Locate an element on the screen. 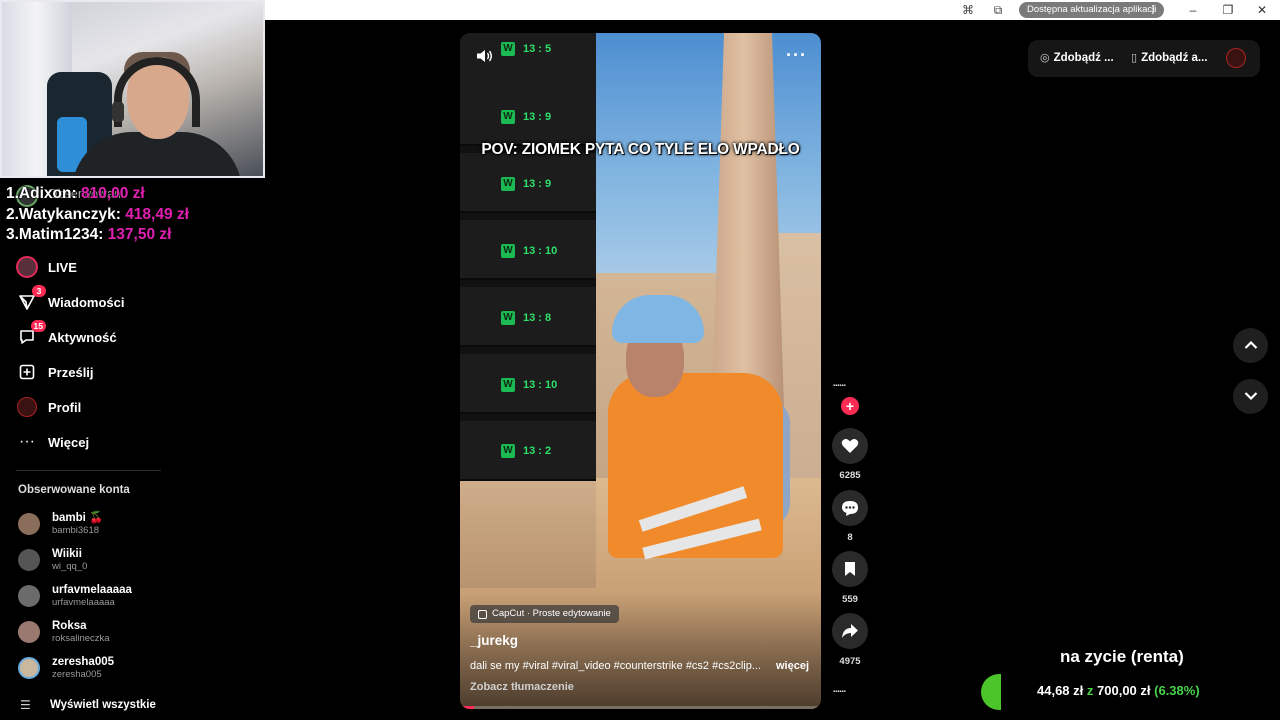 This screenshot has height=720, width=1280. previous-video-button is located at coordinates (1250, 345).